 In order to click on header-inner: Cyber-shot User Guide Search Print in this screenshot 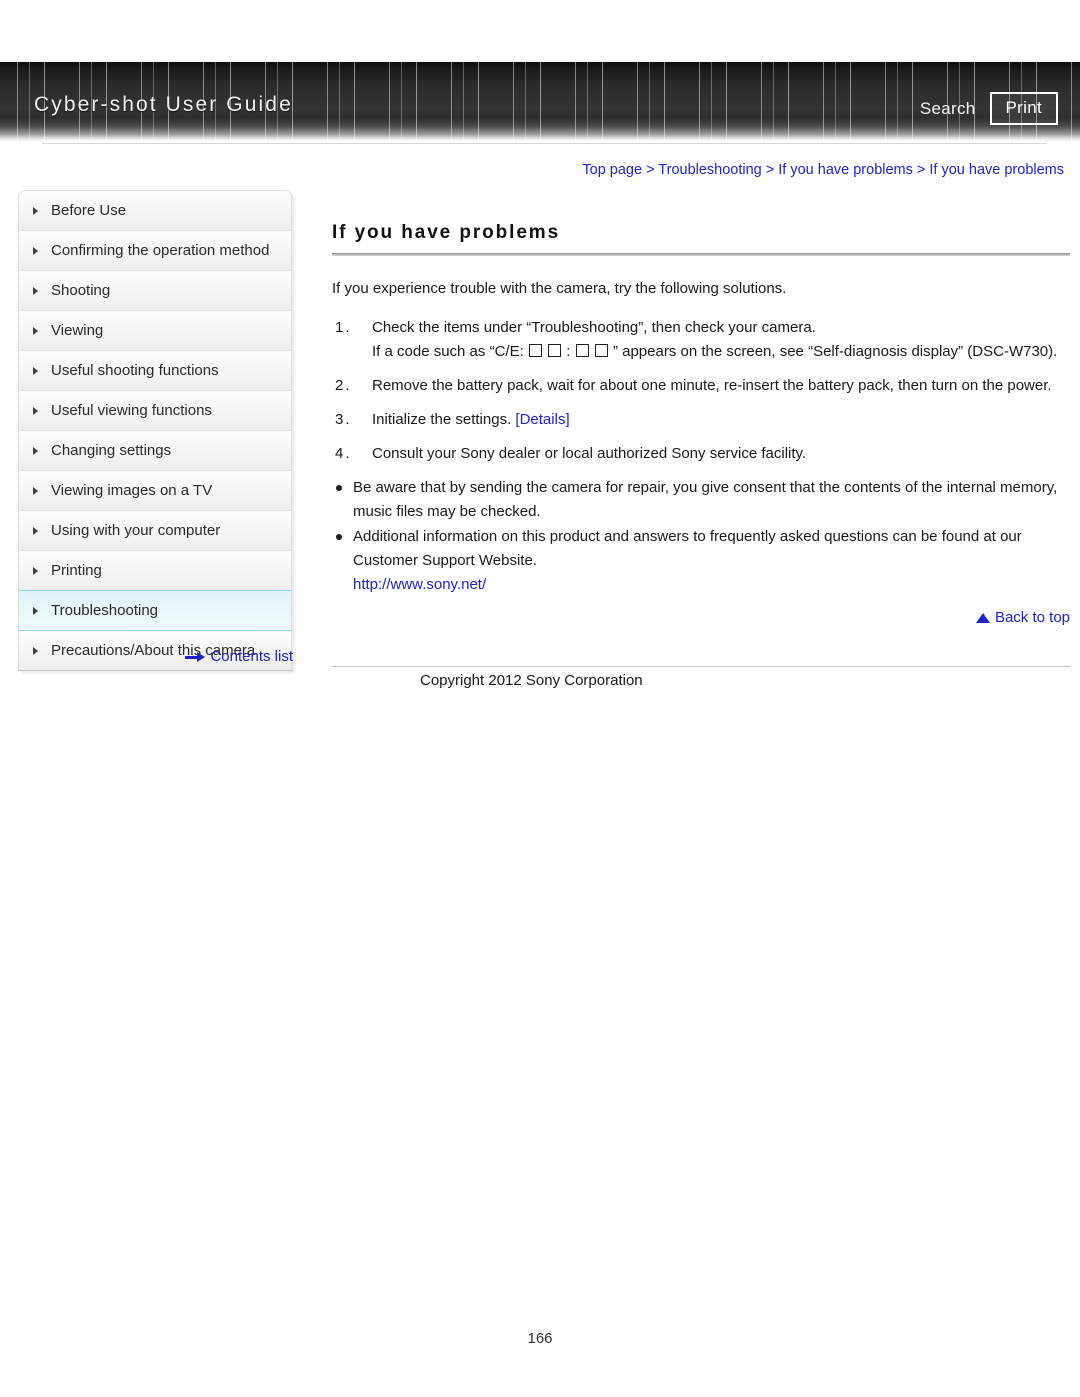, I will do `click(540, 102)`.